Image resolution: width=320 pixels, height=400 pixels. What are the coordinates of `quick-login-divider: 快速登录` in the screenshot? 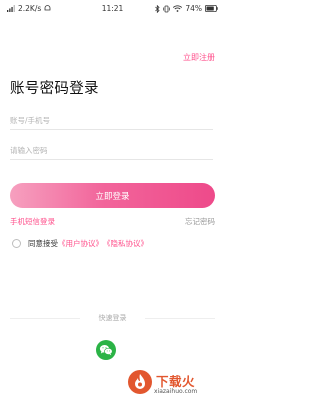 It's located at (112, 318).